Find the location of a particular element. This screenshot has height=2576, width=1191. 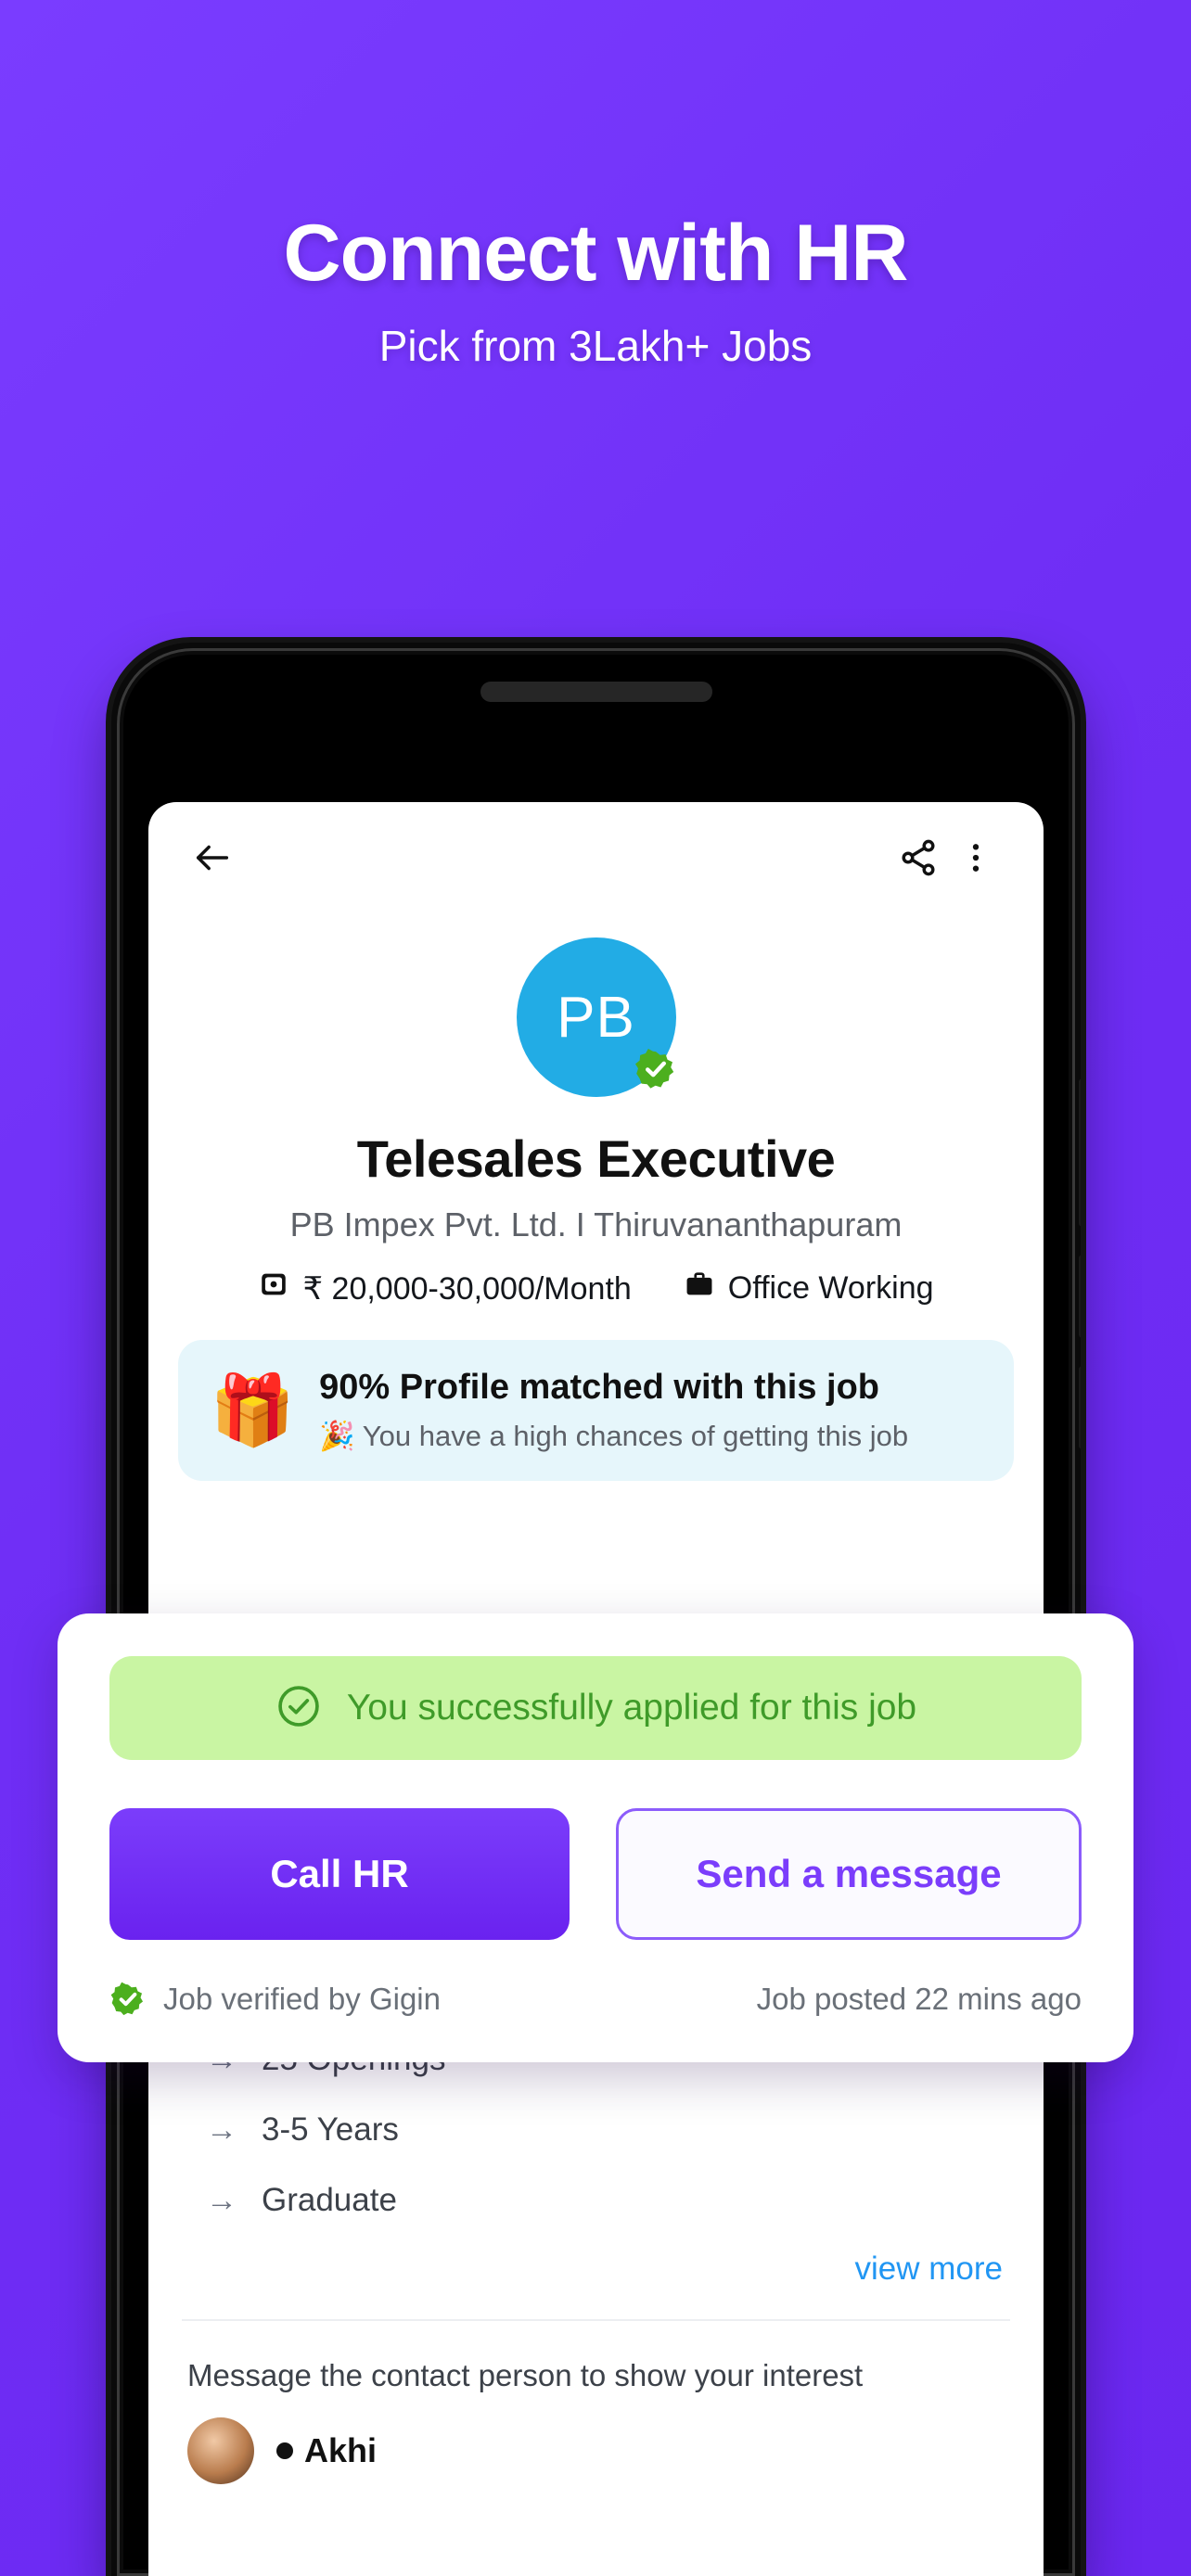

action-button-row: Call HR Send a message is located at coordinates (595, 1874).